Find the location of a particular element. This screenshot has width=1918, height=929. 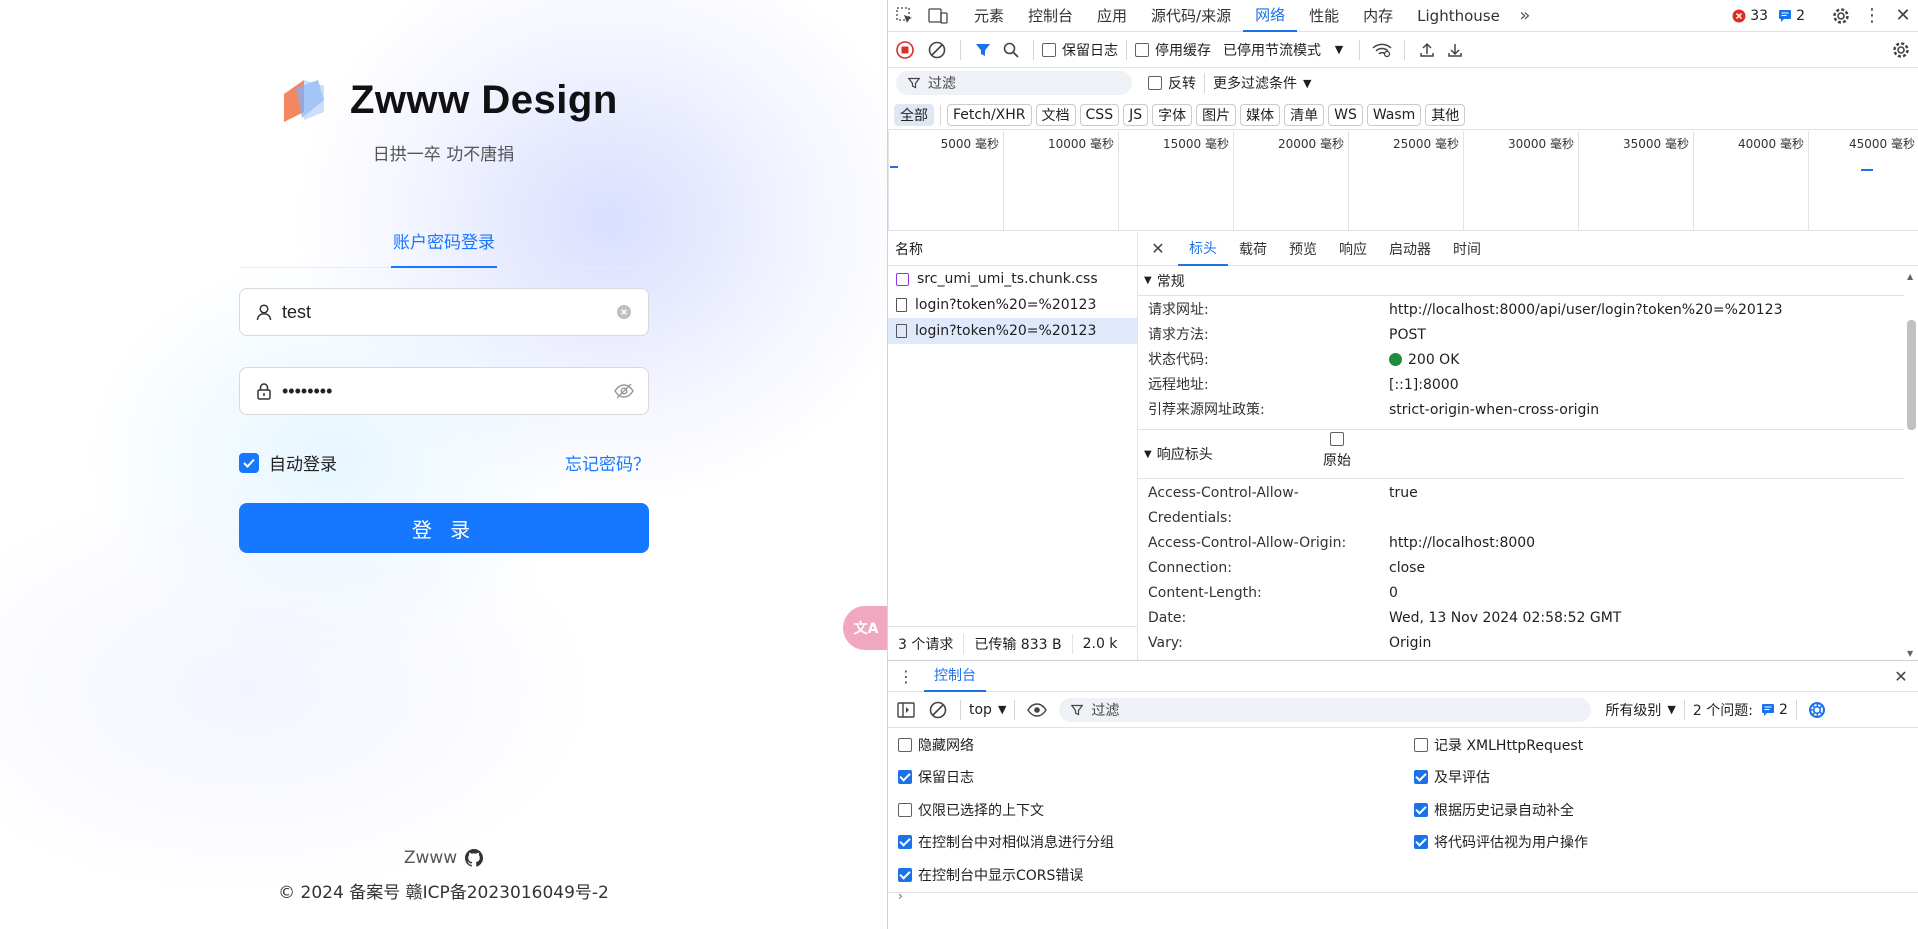

type-doc: 文档 is located at coordinates (1055, 114).